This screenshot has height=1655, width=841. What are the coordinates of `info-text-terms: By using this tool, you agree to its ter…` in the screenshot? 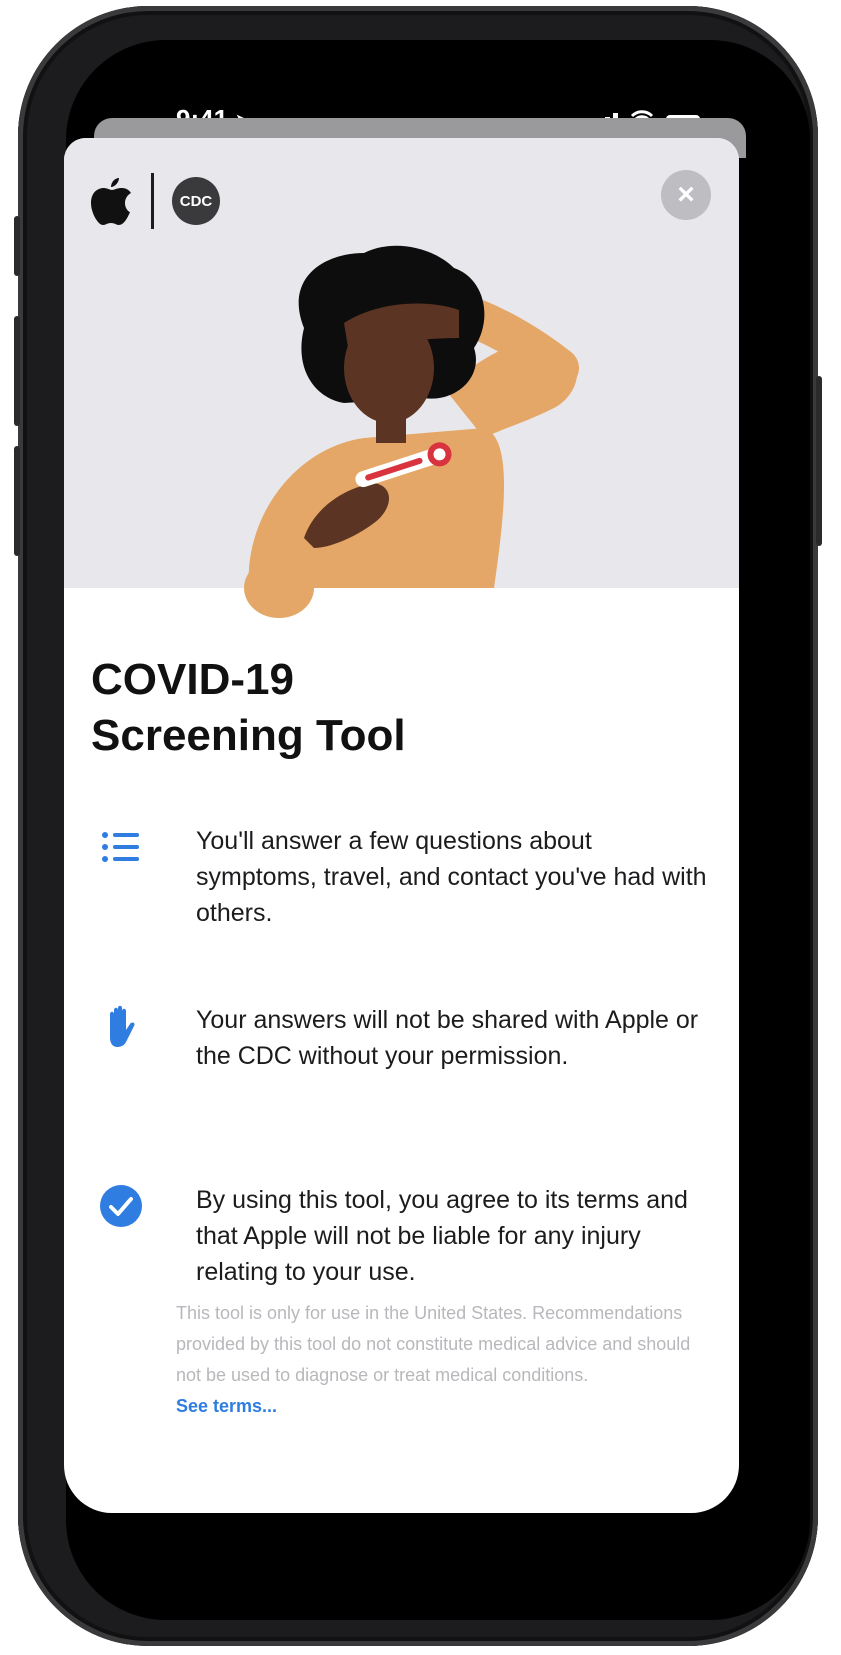 It's located at (442, 1236).